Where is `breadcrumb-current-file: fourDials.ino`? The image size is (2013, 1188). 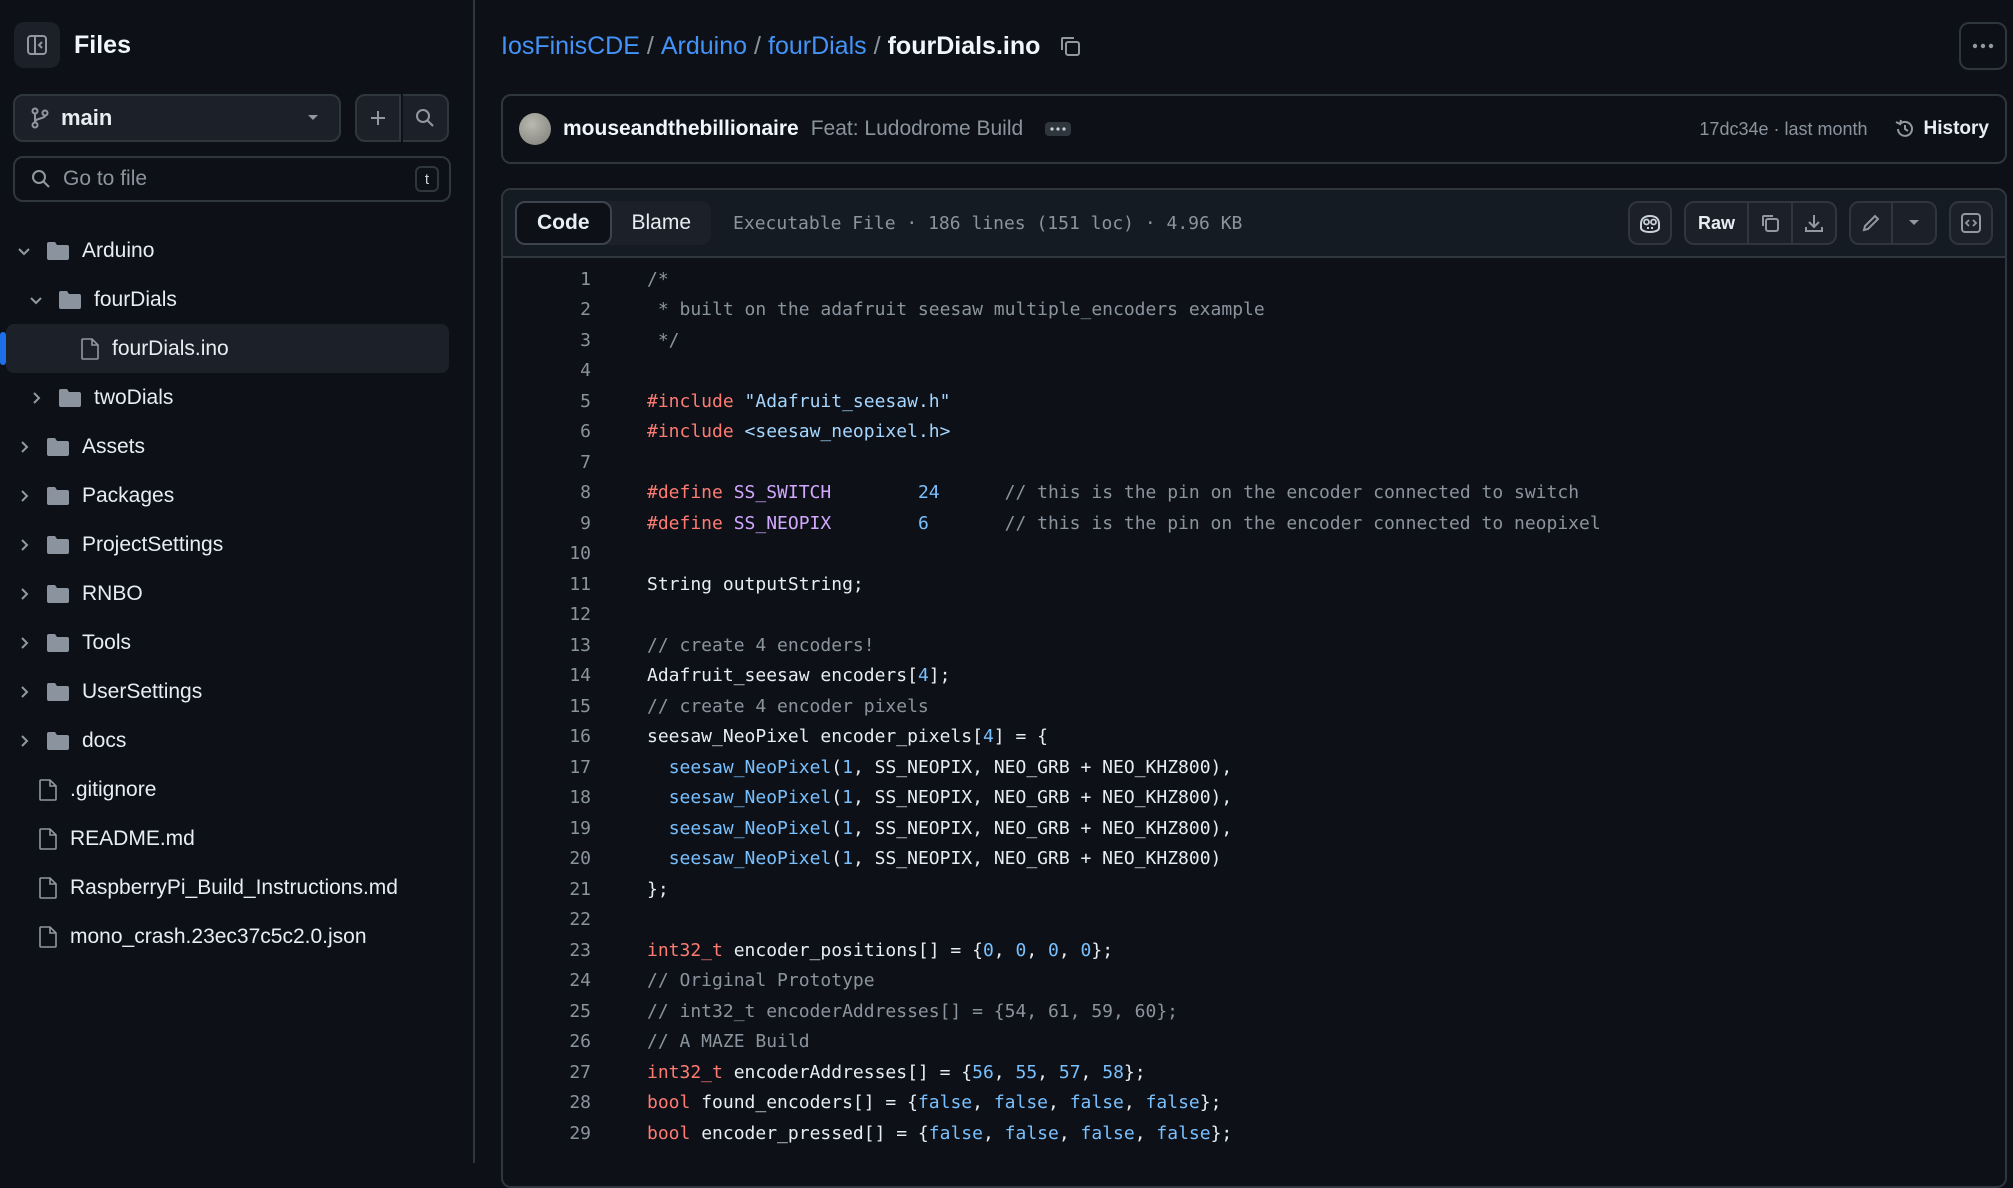
breadcrumb-current-file: fourDials.ino is located at coordinates (964, 45).